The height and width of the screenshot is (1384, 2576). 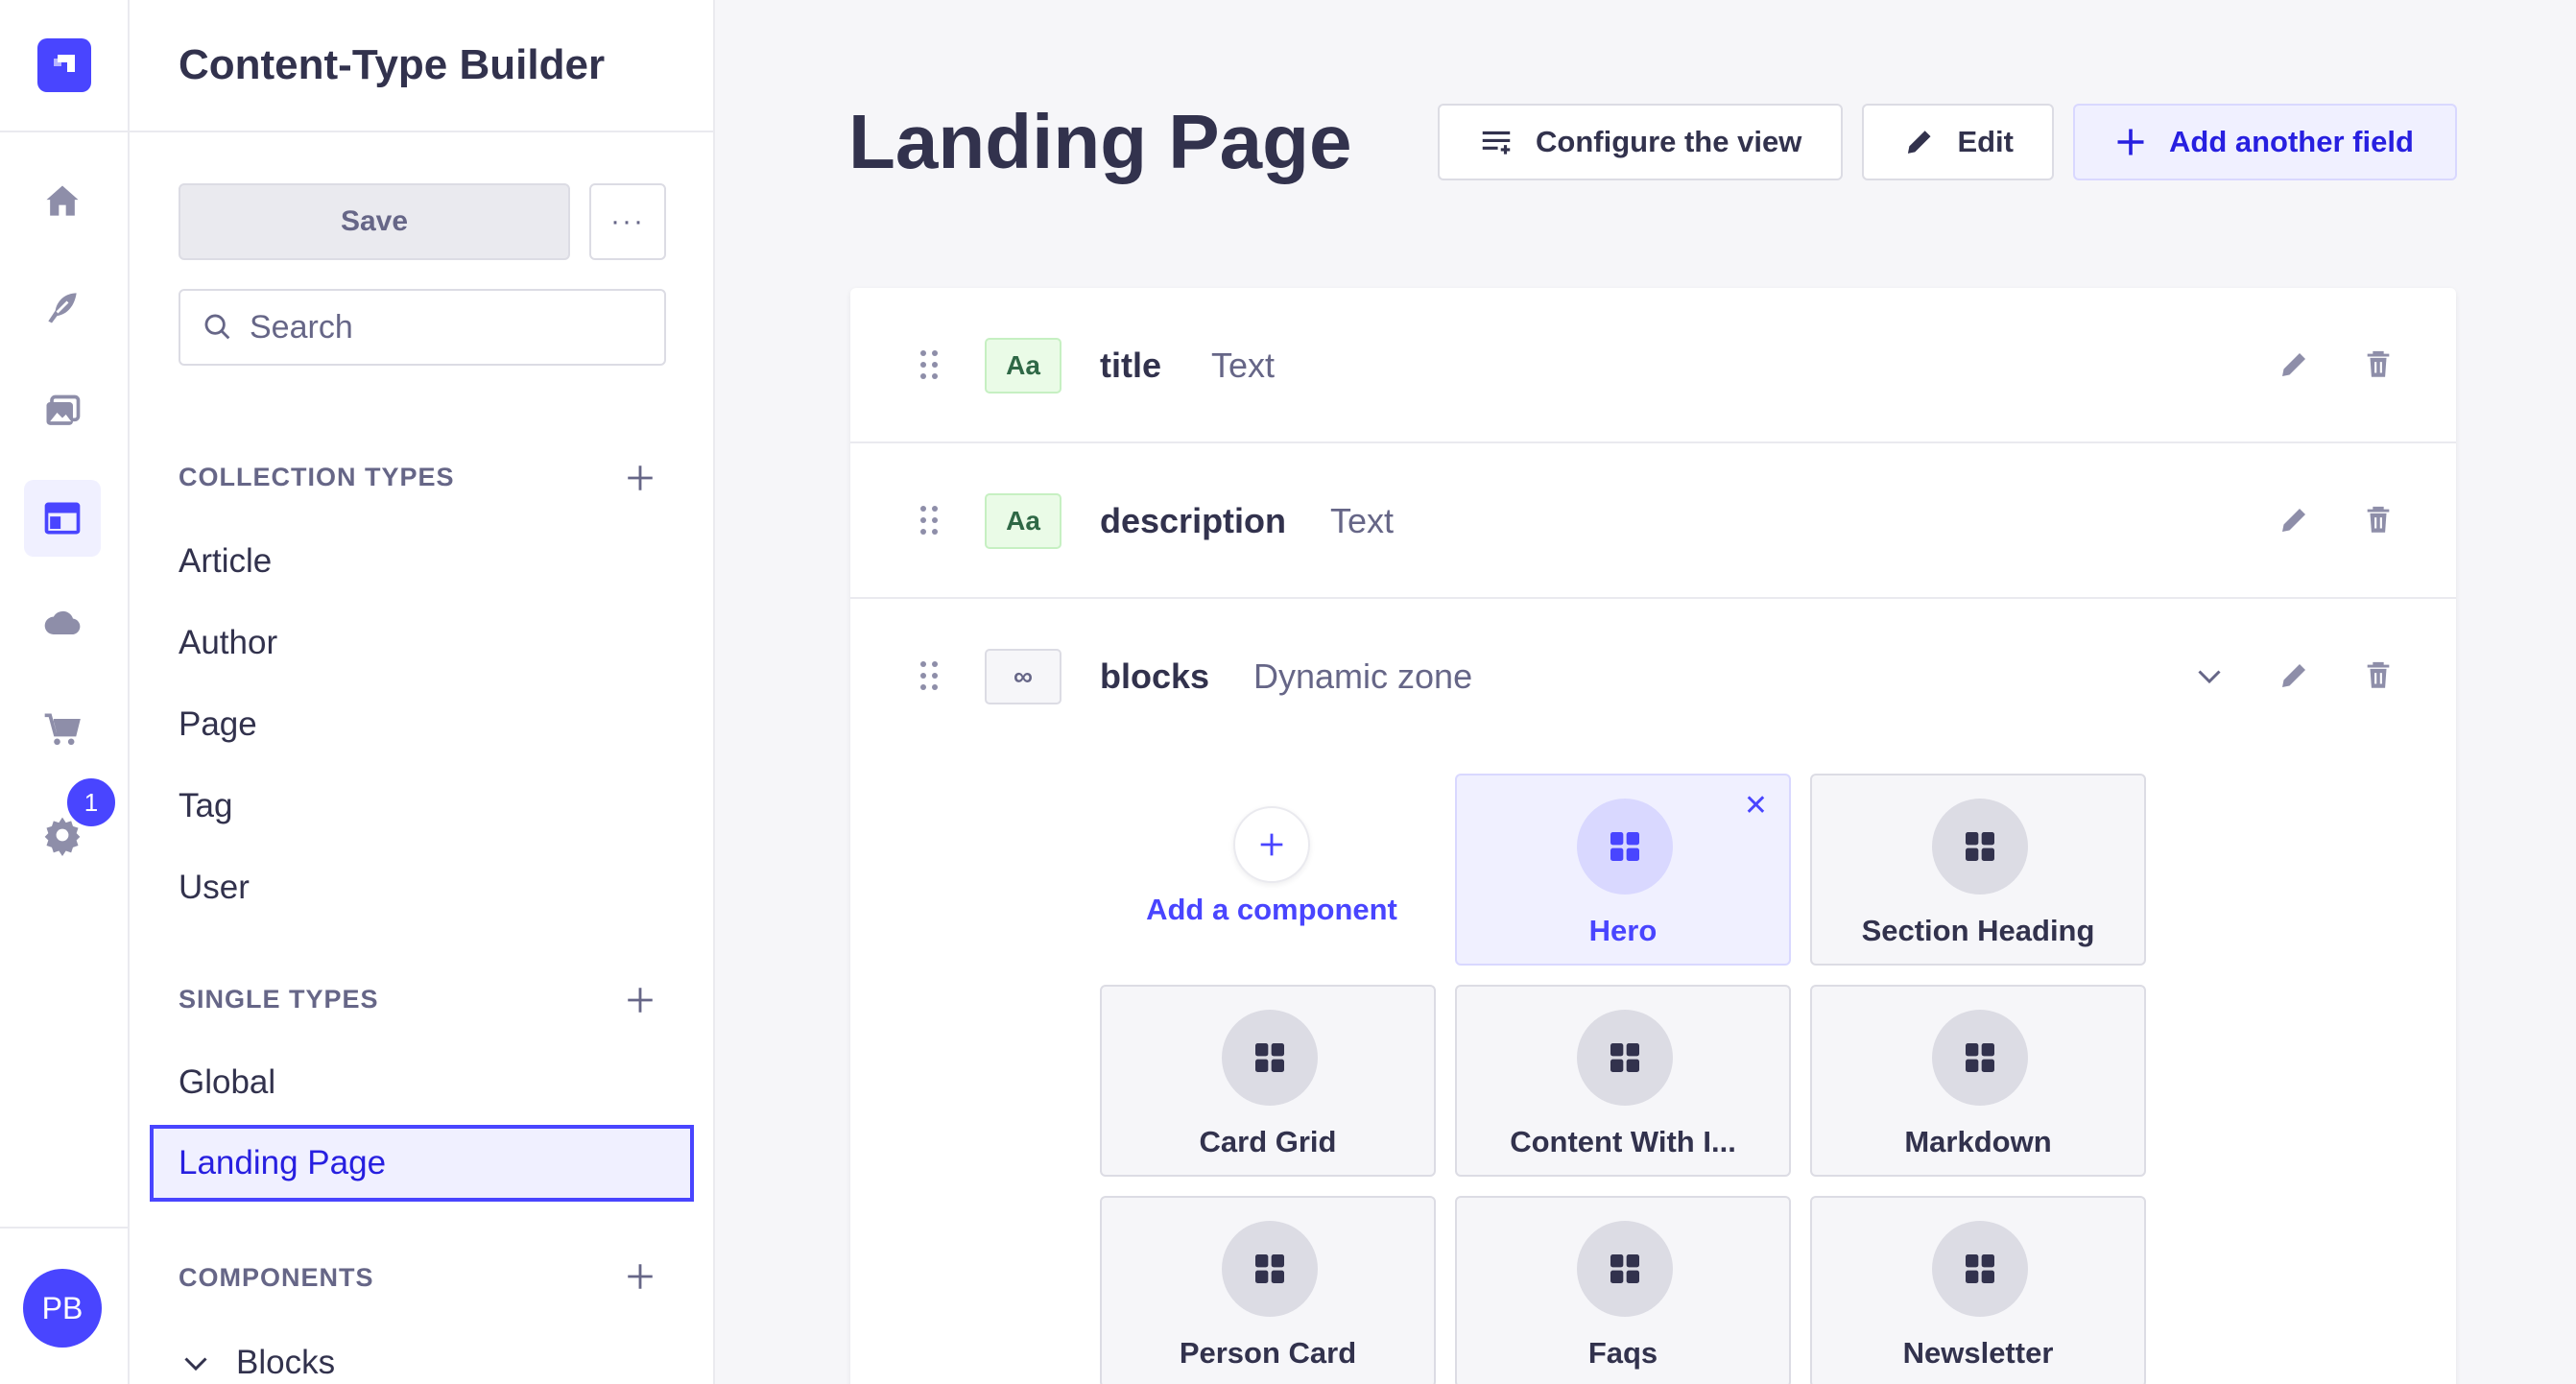 What do you see at coordinates (1978, 931) in the screenshot?
I see `component-label: Section Heading` at bounding box center [1978, 931].